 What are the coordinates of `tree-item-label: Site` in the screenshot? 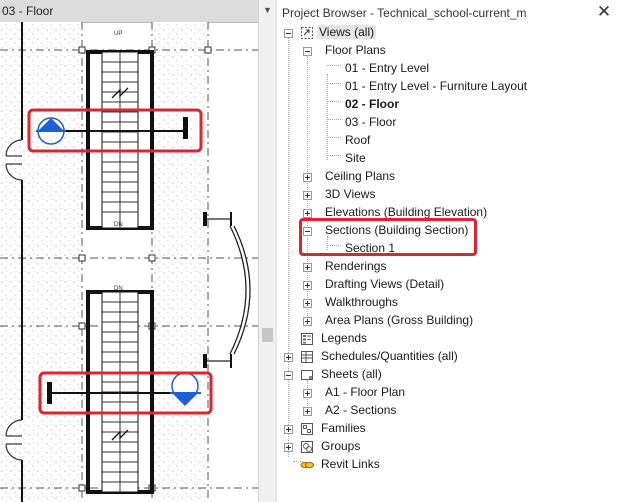 It's located at (355, 158).